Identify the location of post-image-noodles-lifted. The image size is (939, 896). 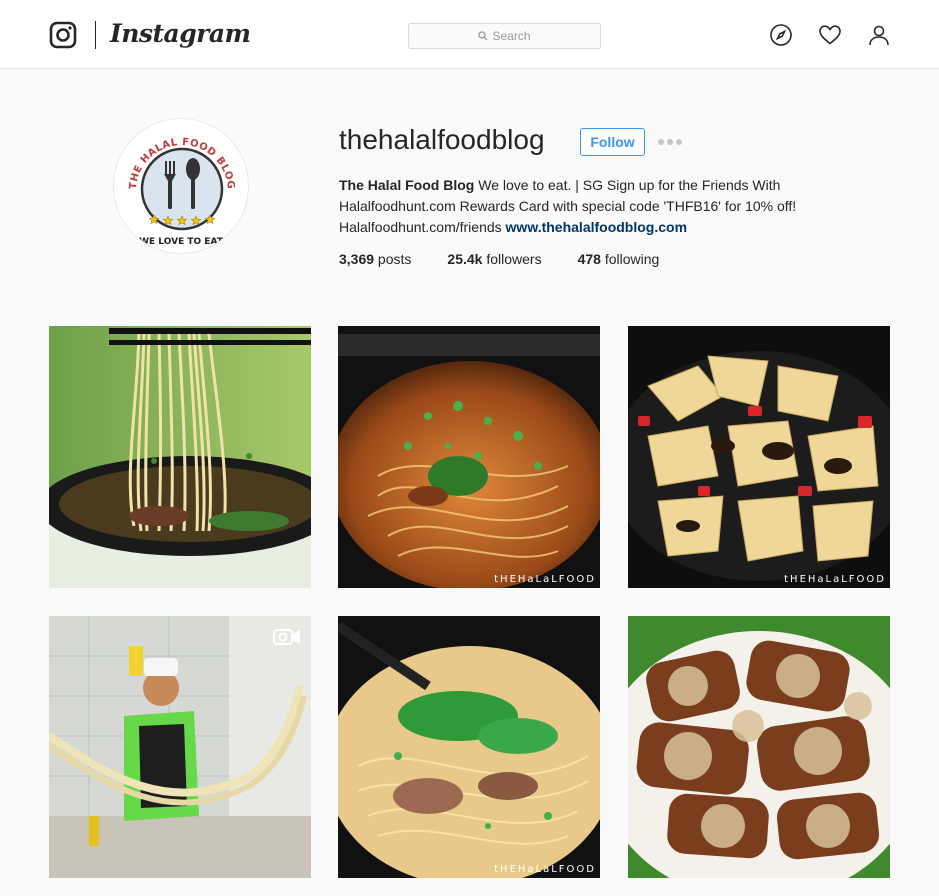
(180, 457).